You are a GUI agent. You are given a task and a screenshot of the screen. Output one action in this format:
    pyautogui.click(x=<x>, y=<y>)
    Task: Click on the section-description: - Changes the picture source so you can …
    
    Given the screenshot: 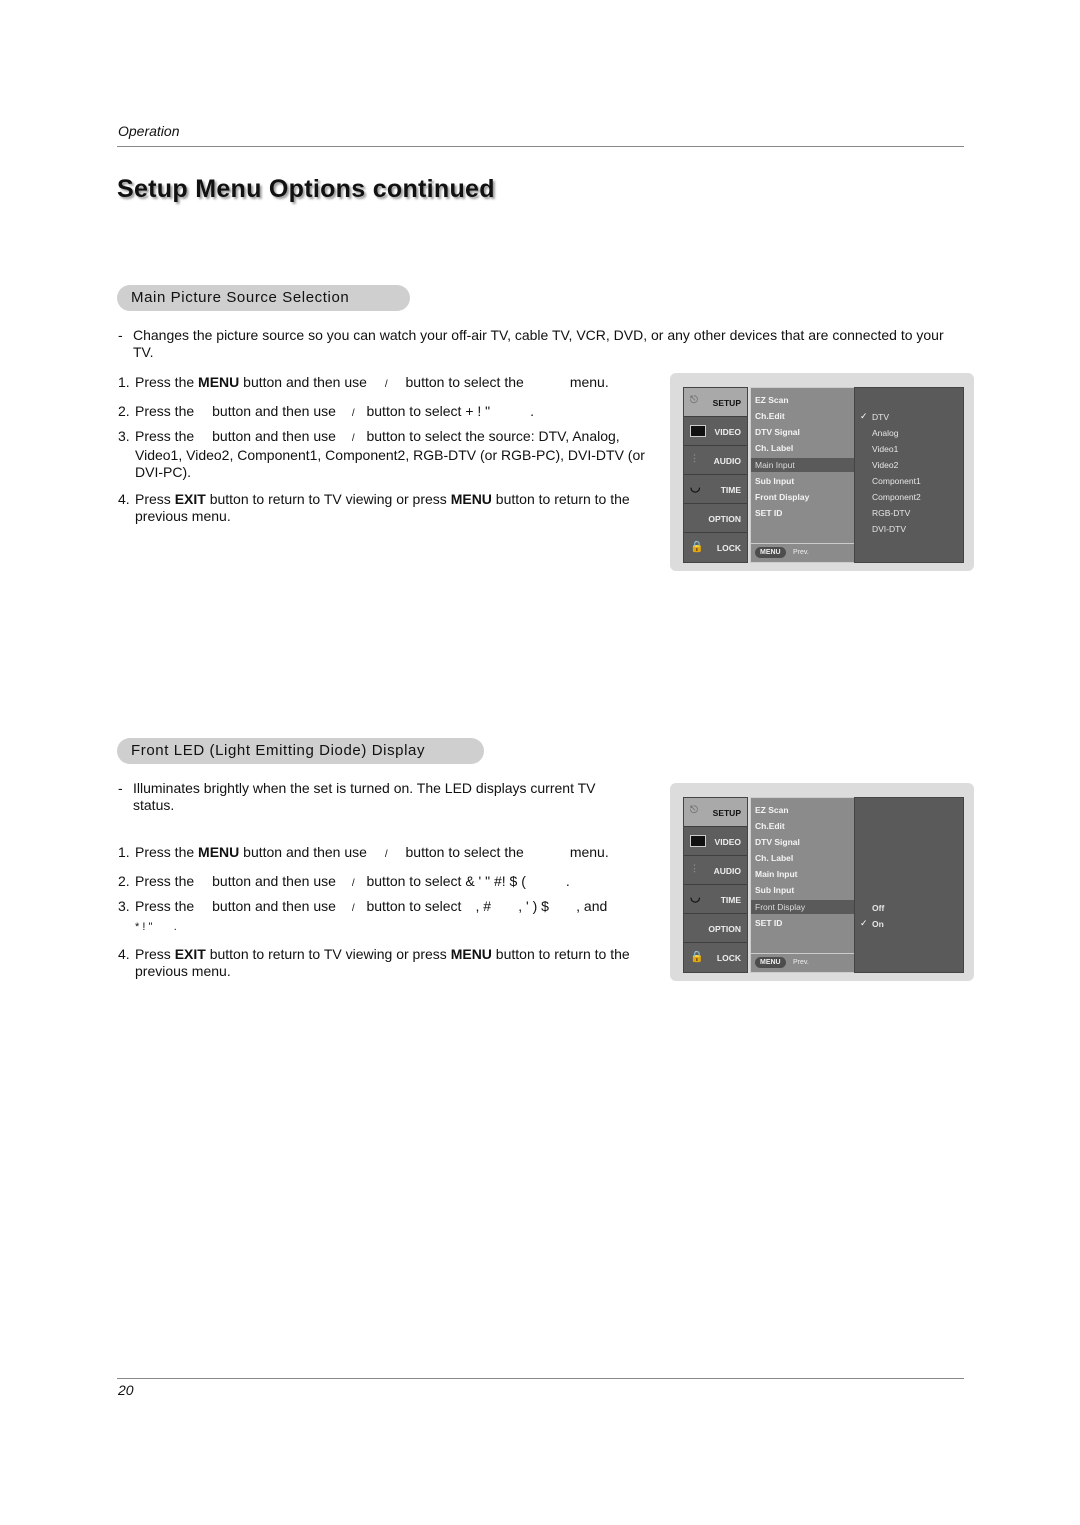 What is the action you would take?
    pyautogui.click(x=531, y=343)
    